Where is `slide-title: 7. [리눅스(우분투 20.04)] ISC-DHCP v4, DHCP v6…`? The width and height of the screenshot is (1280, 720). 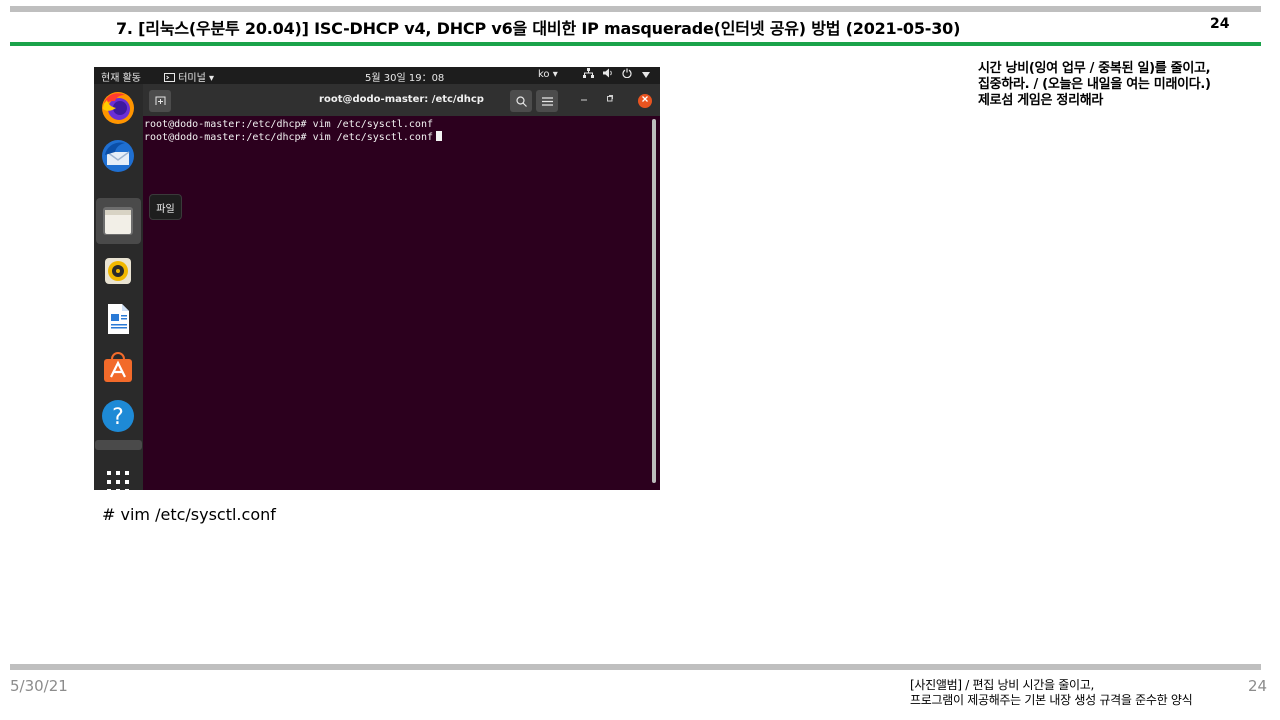
slide-title: 7. [리눅스(우분투 20.04)] ISC-DHCP v4, DHCP v6… is located at coordinates (538, 28).